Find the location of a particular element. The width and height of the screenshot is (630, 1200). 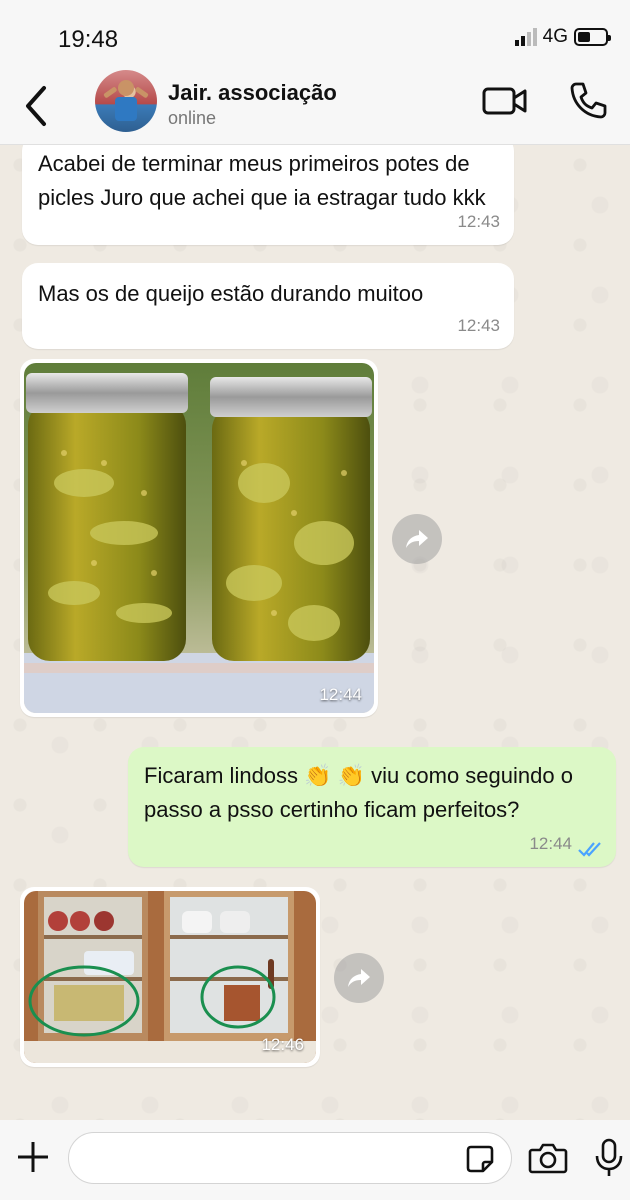

video-call-button is located at coordinates (505, 103).